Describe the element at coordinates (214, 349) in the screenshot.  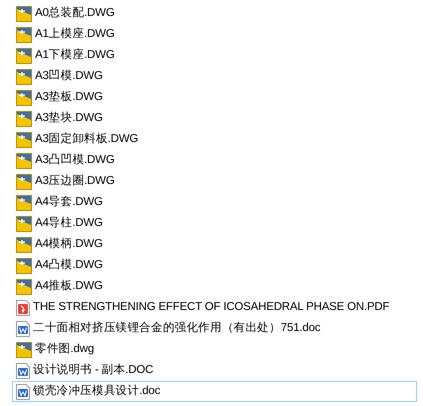
I see `file-item: 零件图.dwg` at that location.